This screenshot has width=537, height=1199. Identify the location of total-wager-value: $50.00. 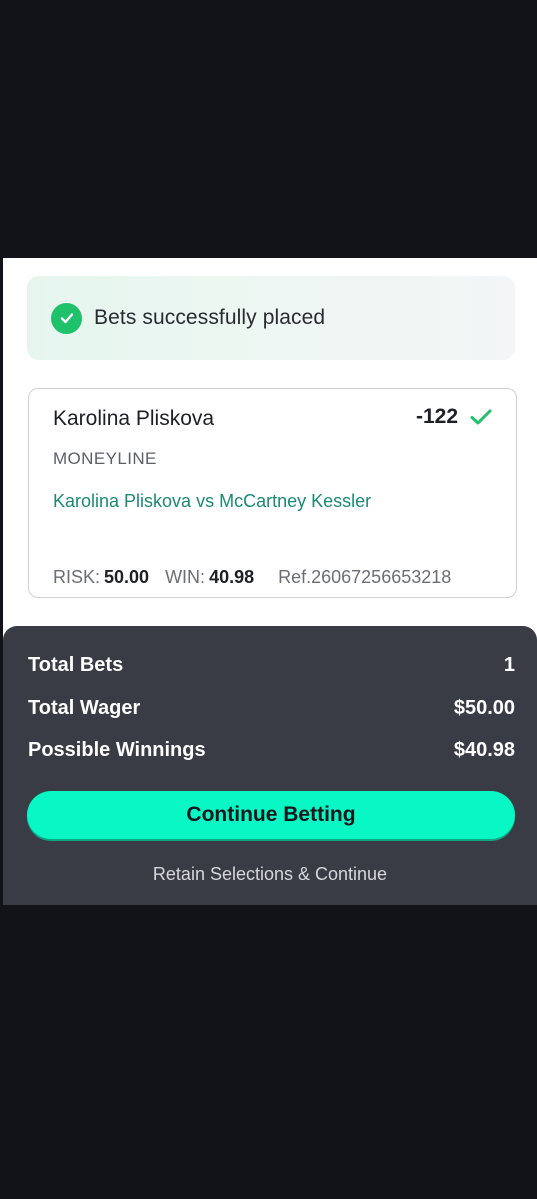
(484, 708).